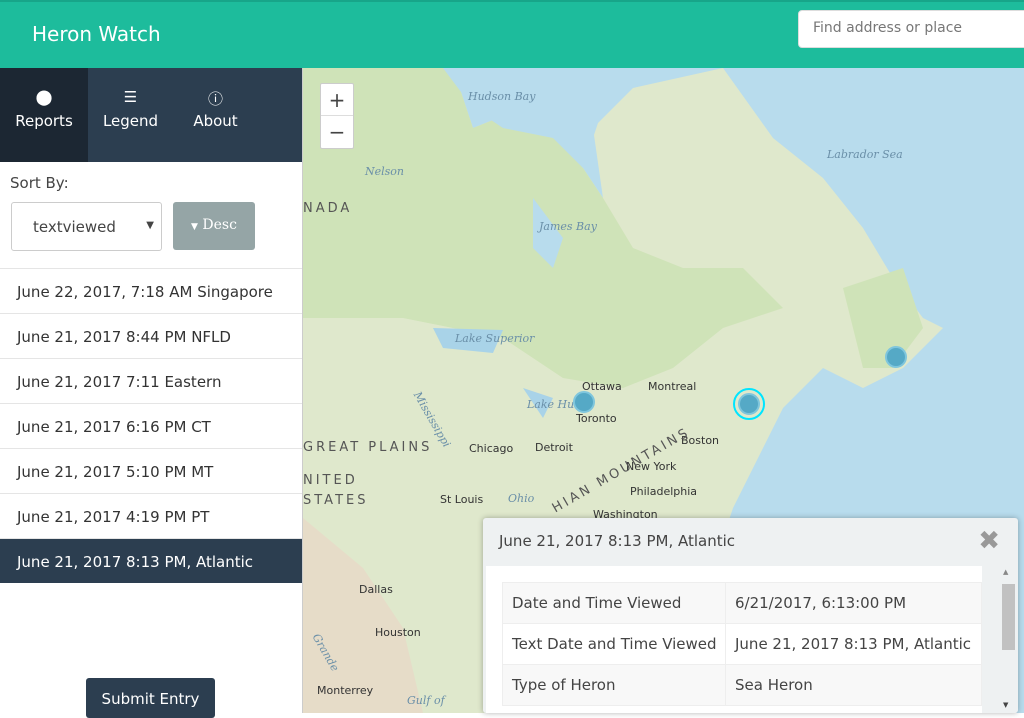 This screenshot has width=1024, height=718. I want to click on attribute-name: Type of Heron, so click(614, 685).